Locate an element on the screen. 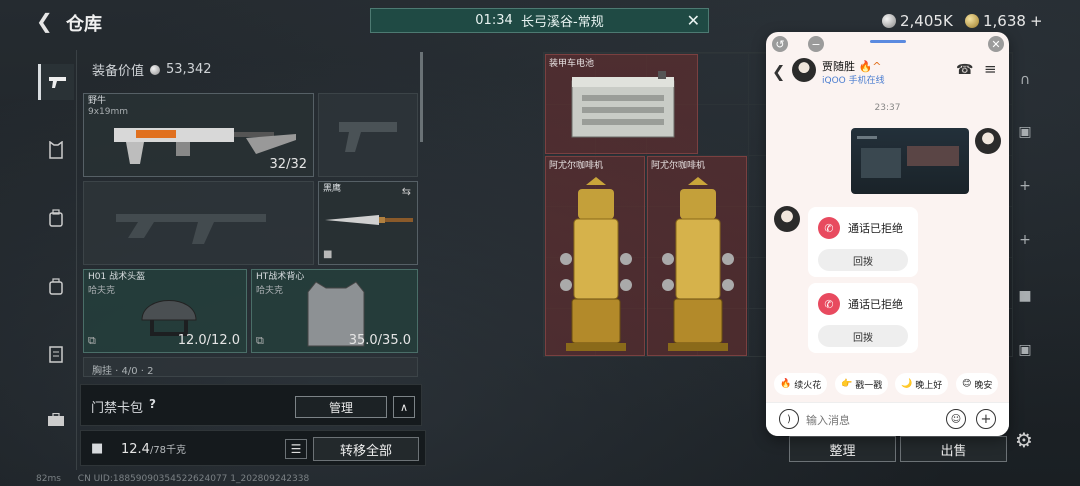 The height and width of the screenshot is (486, 1080). rail-lock-icon: ■ is located at coordinates (1025, 296).